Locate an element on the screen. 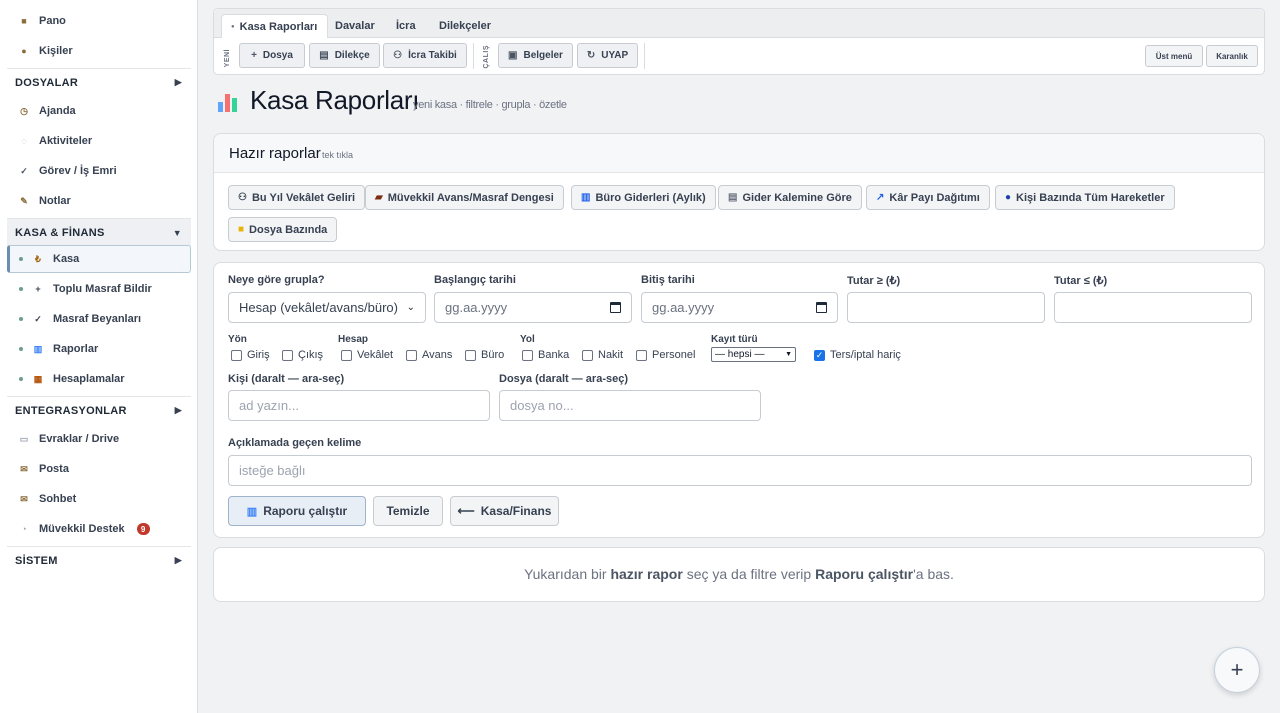 The height and width of the screenshot is (713, 1280). sidebar-item-gorev: ✓ Görev / İş Emri is located at coordinates (99, 171).